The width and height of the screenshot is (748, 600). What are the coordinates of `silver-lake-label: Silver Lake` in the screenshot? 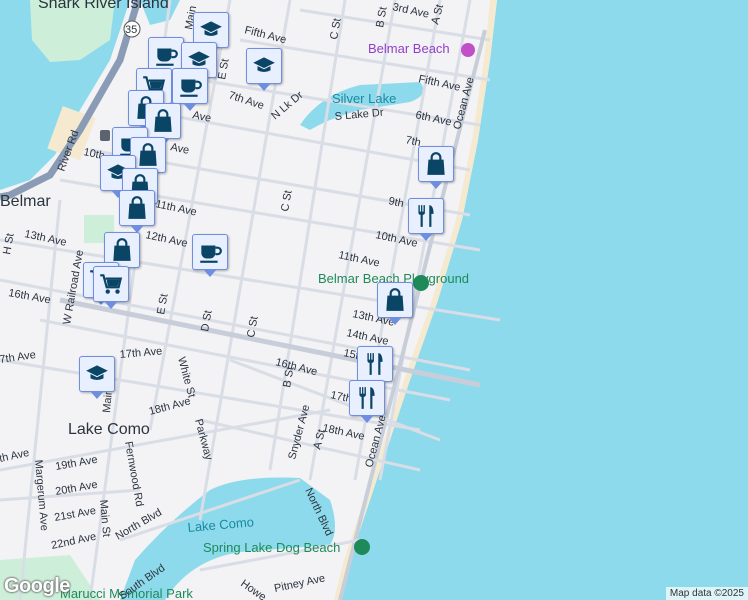 It's located at (364, 98).